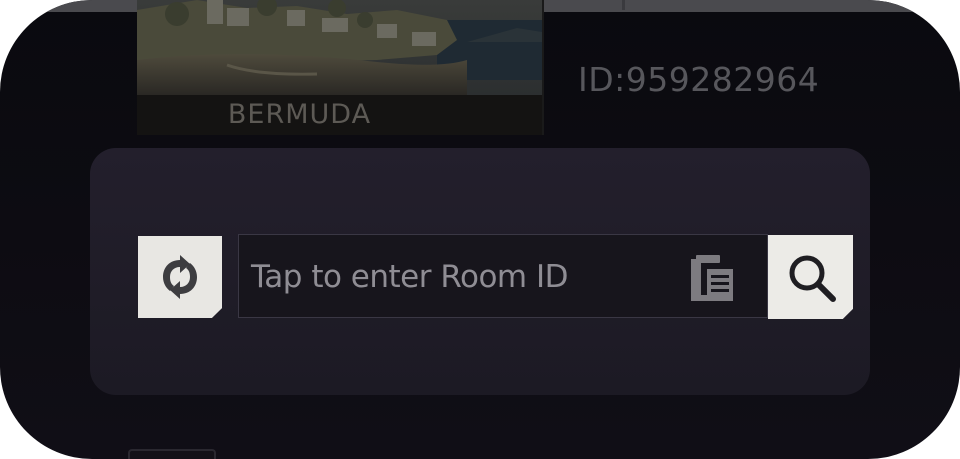 The width and height of the screenshot is (960, 459). What do you see at coordinates (299, 114) in the screenshot?
I see `map-name-label: BERMUDA` at bounding box center [299, 114].